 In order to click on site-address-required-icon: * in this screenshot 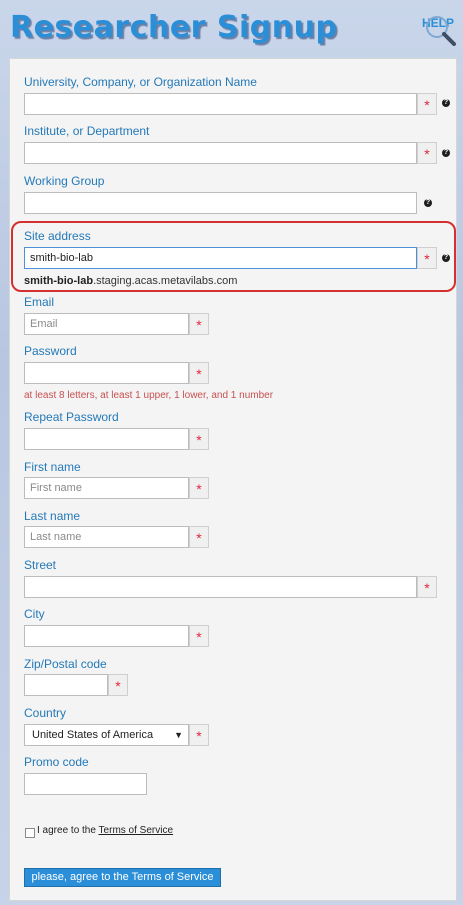, I will do `click(427, 258)`.